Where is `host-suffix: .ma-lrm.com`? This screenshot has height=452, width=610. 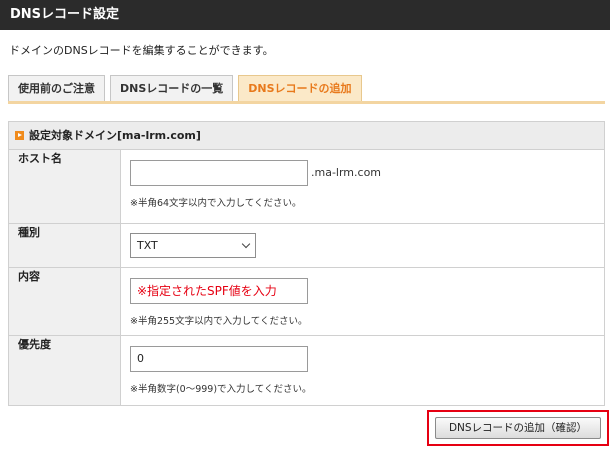
host-suffix: .ma-lrm.com is located at coordinates (346, 172).